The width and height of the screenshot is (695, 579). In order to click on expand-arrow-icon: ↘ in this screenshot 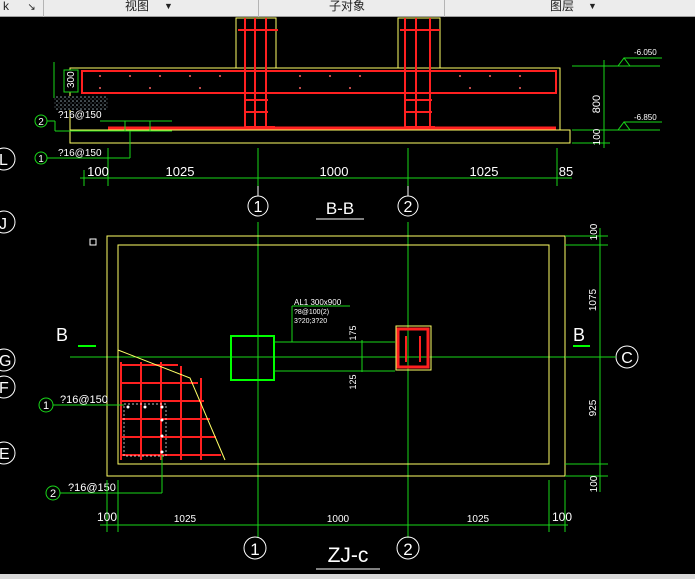, I will do `click(31, 7)`.